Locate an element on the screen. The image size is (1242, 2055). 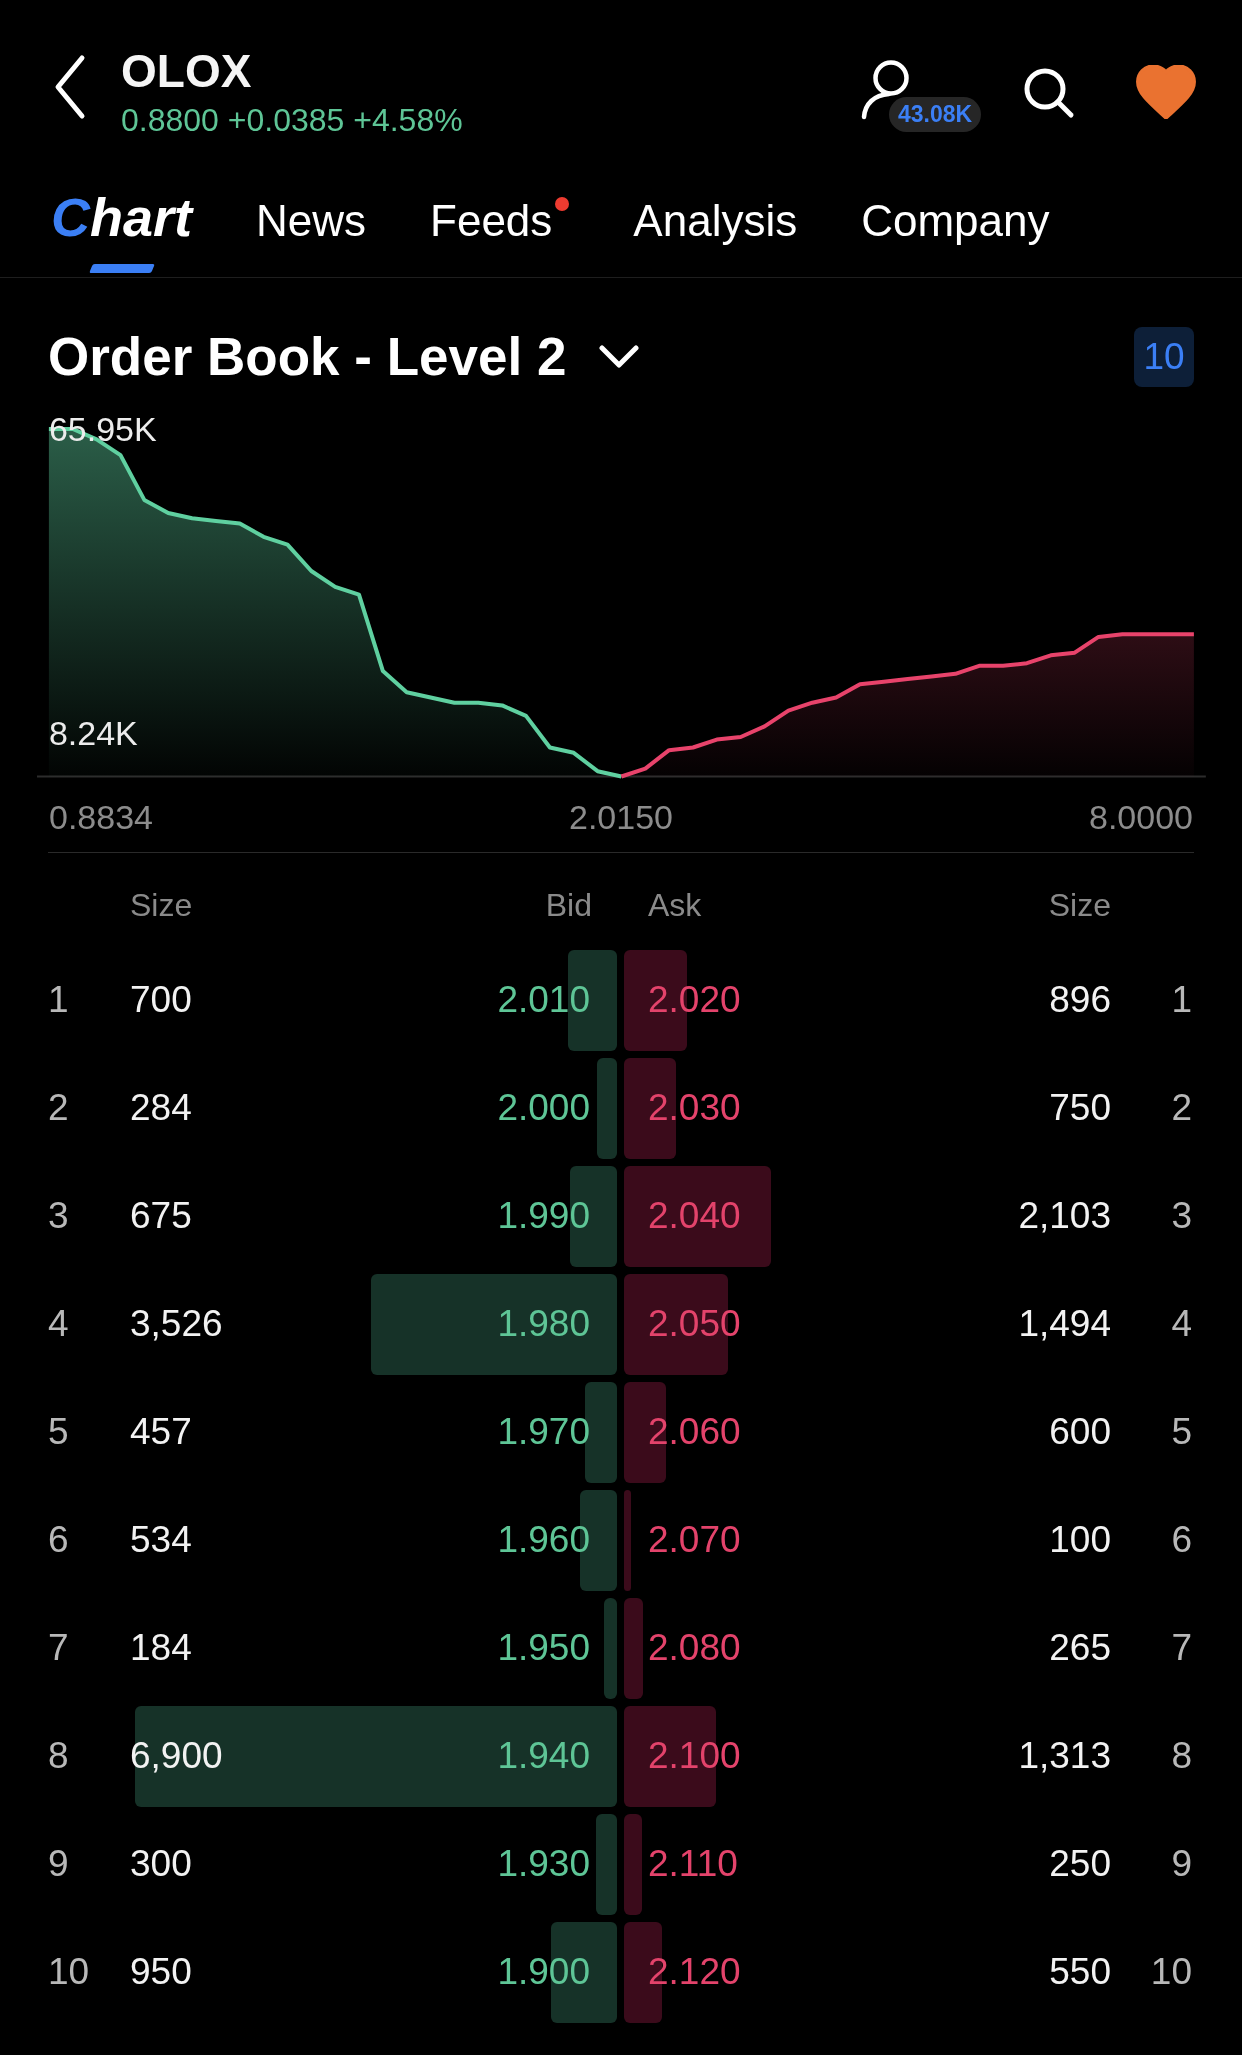
bid-price: 2.000 is located at coordinates (543, 1107).